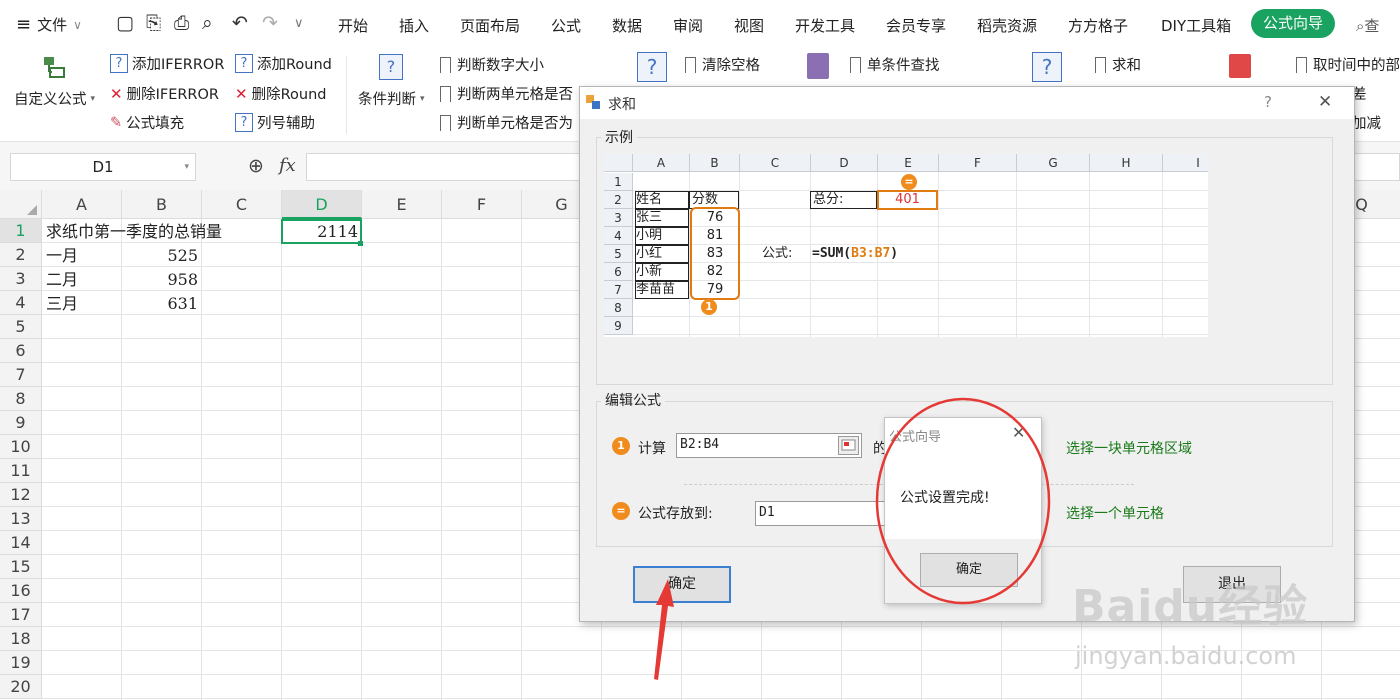 The height and width of the screenshot is (700, 1400). Describe the element at coordinates (21, 279) in the screenshot. I see `row-header-3: 3` at that location.